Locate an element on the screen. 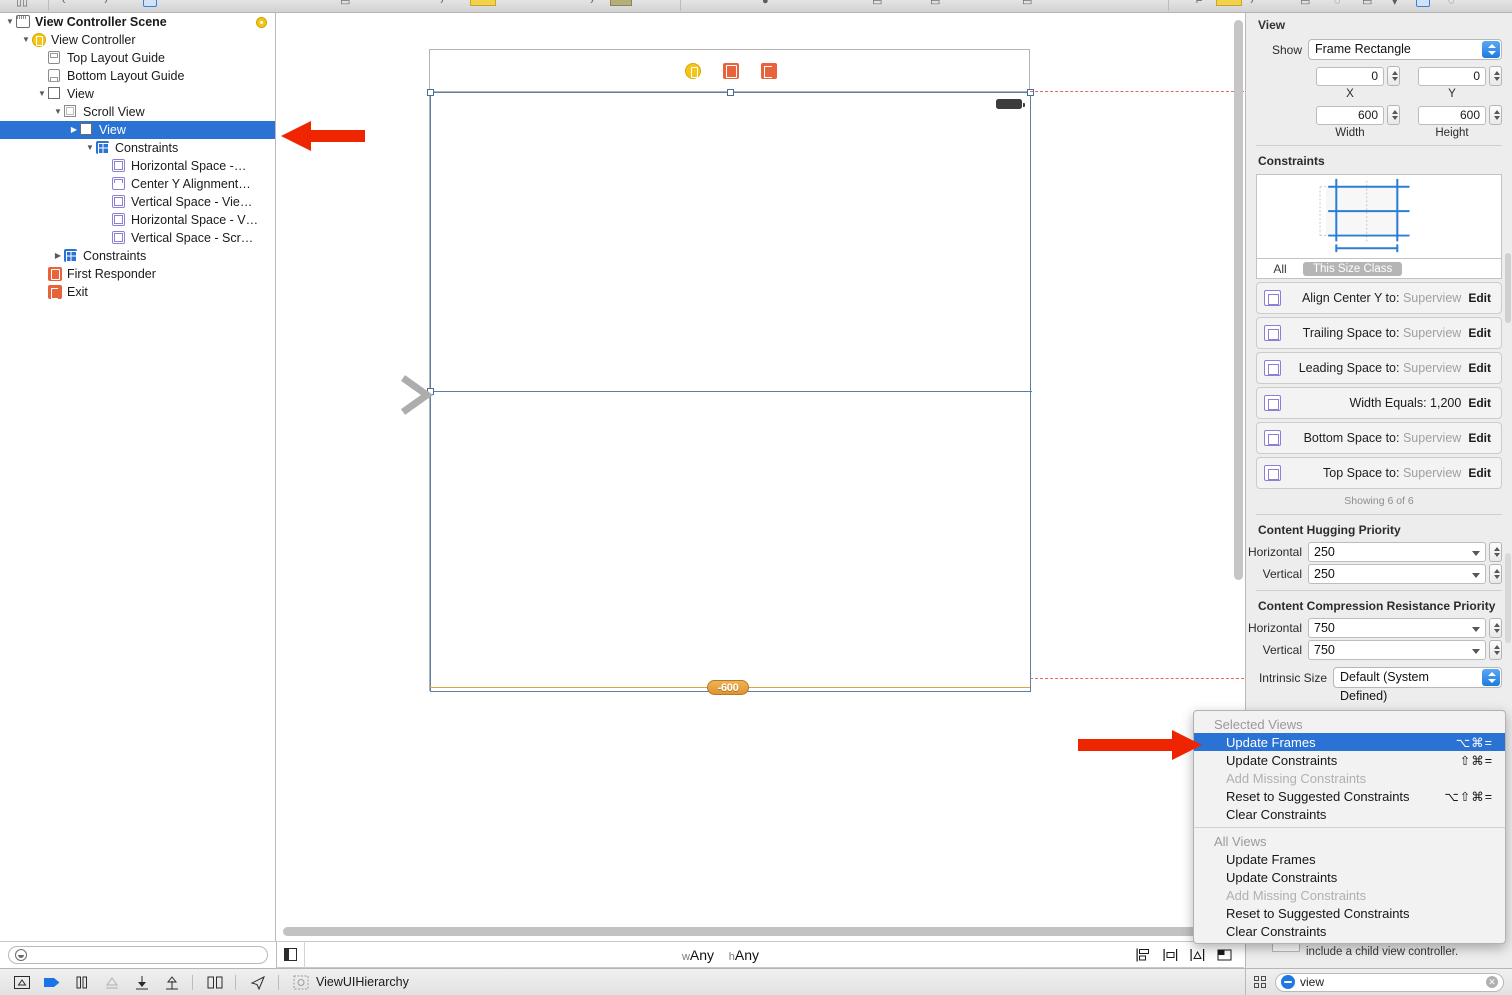 The image size is (1512, 995). constraint-row: Width Equals: 1,200 Edit is located at coordinates (1379, 403).